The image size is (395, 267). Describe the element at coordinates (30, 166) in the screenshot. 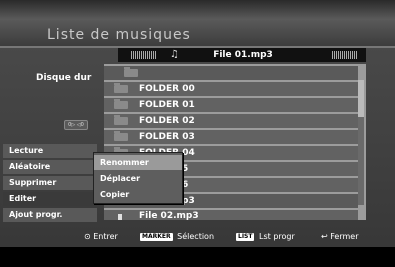

I see `menu-label: Aléatoire` at that location.